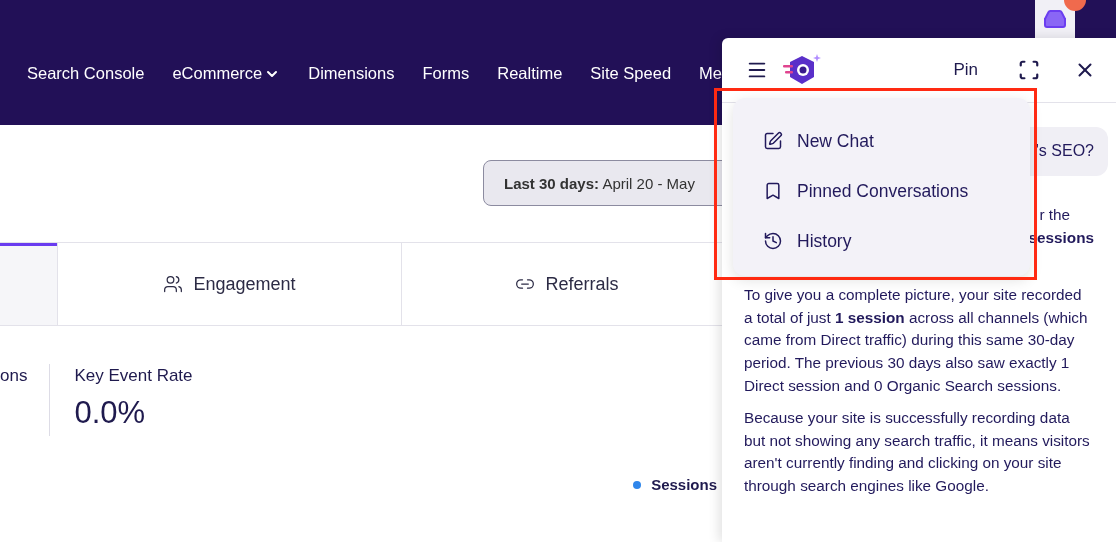 Image resolution: width=1116 pixels, height=542 pixels. What do you see at coordinates (173, 284) in the screenshot?
I see `people-icon` at bounding box center [173, 284].